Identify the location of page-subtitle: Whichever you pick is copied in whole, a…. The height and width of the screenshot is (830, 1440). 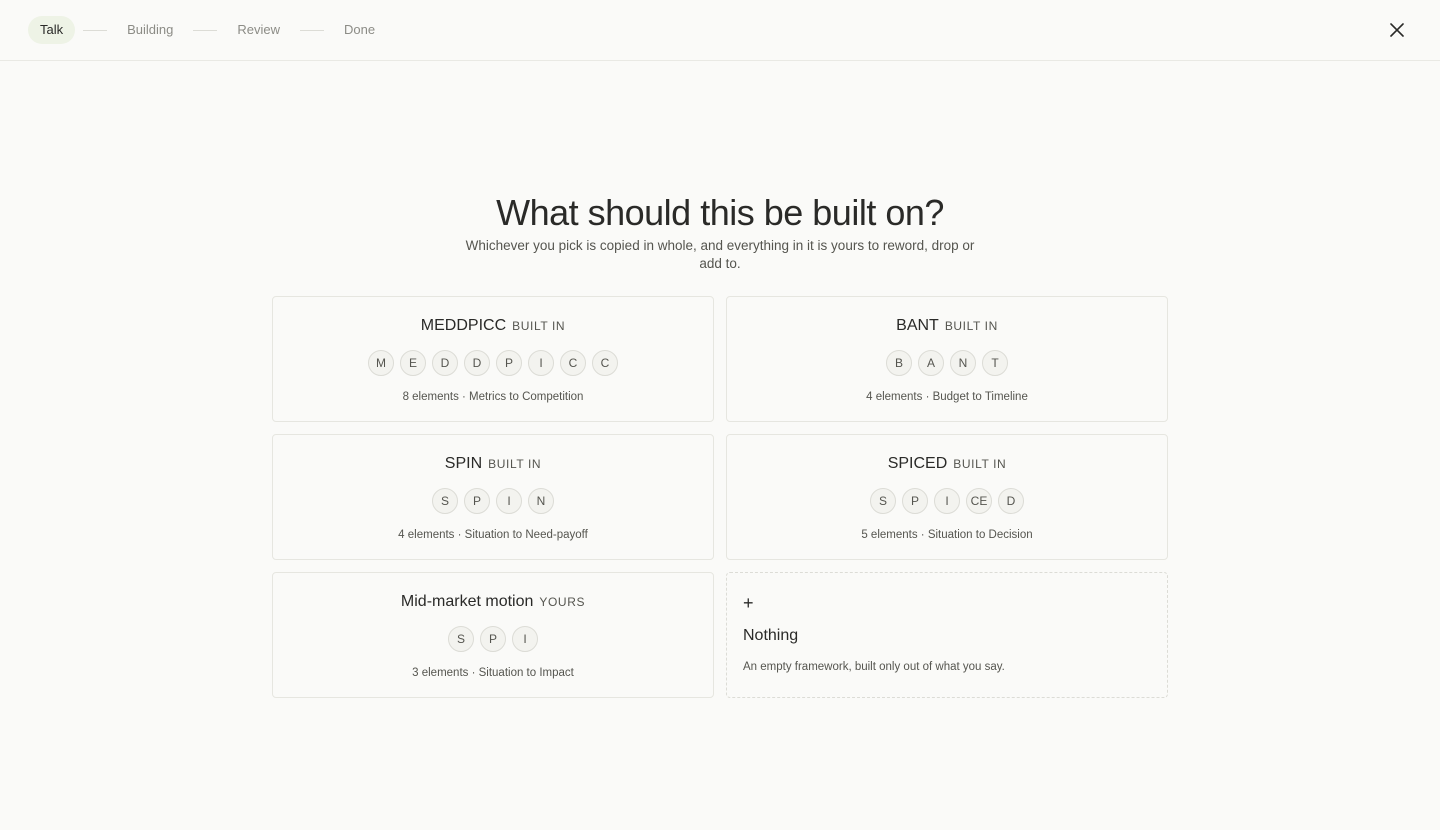
(720, 254).